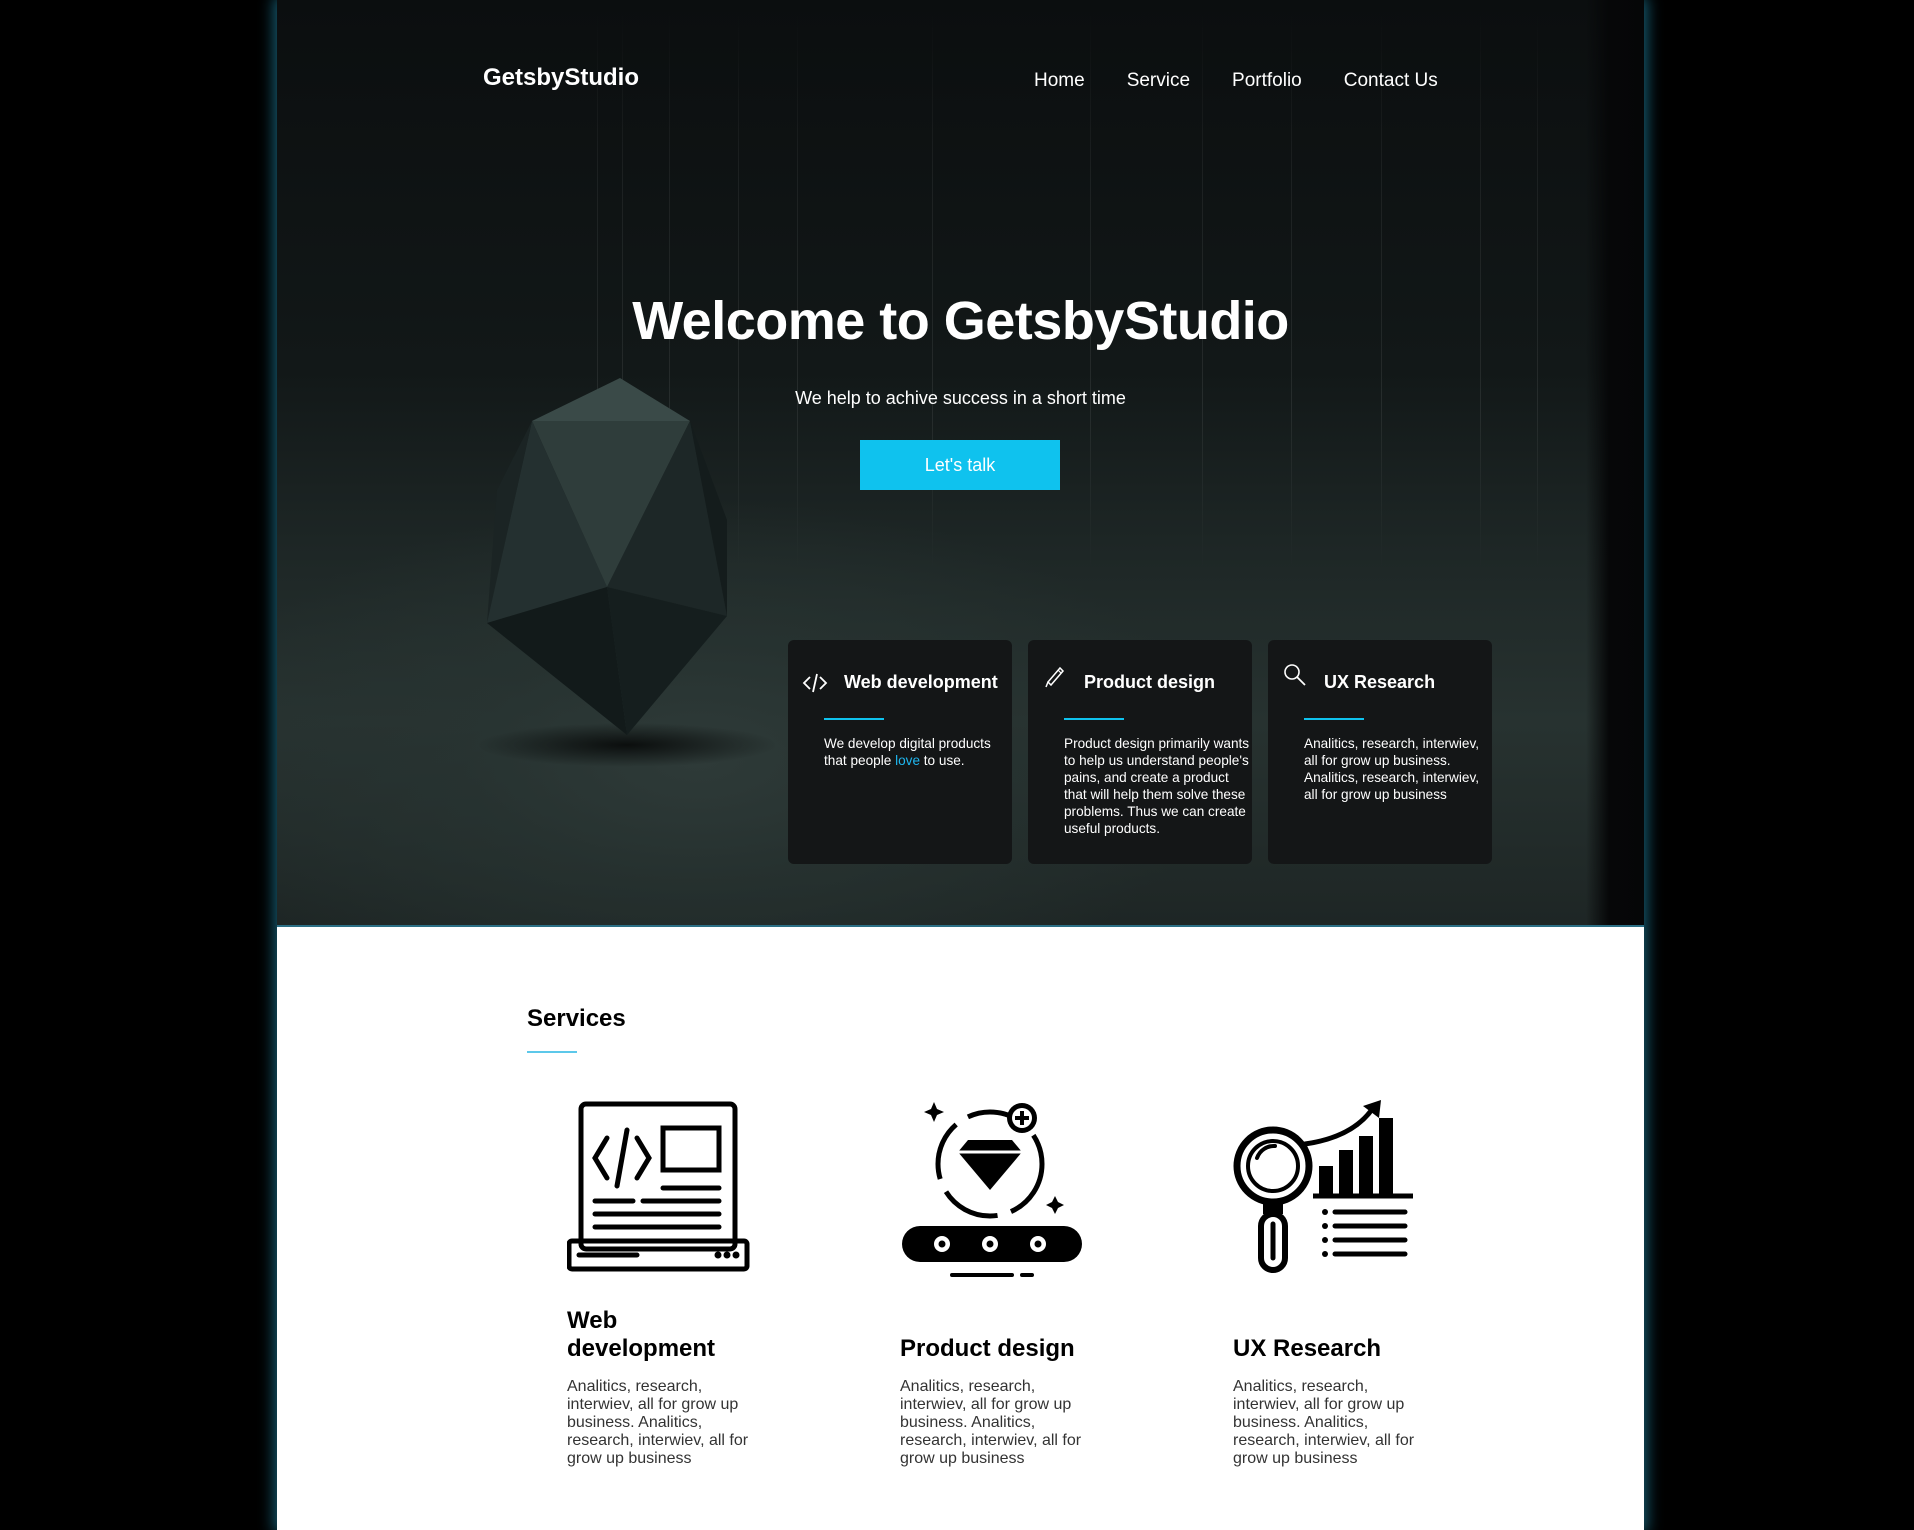 The image size is (1914, 1530). Describe the element at coordinates (788, 321) in the screenshot. I see `hero-title-prefix: Welcome to` at that location.